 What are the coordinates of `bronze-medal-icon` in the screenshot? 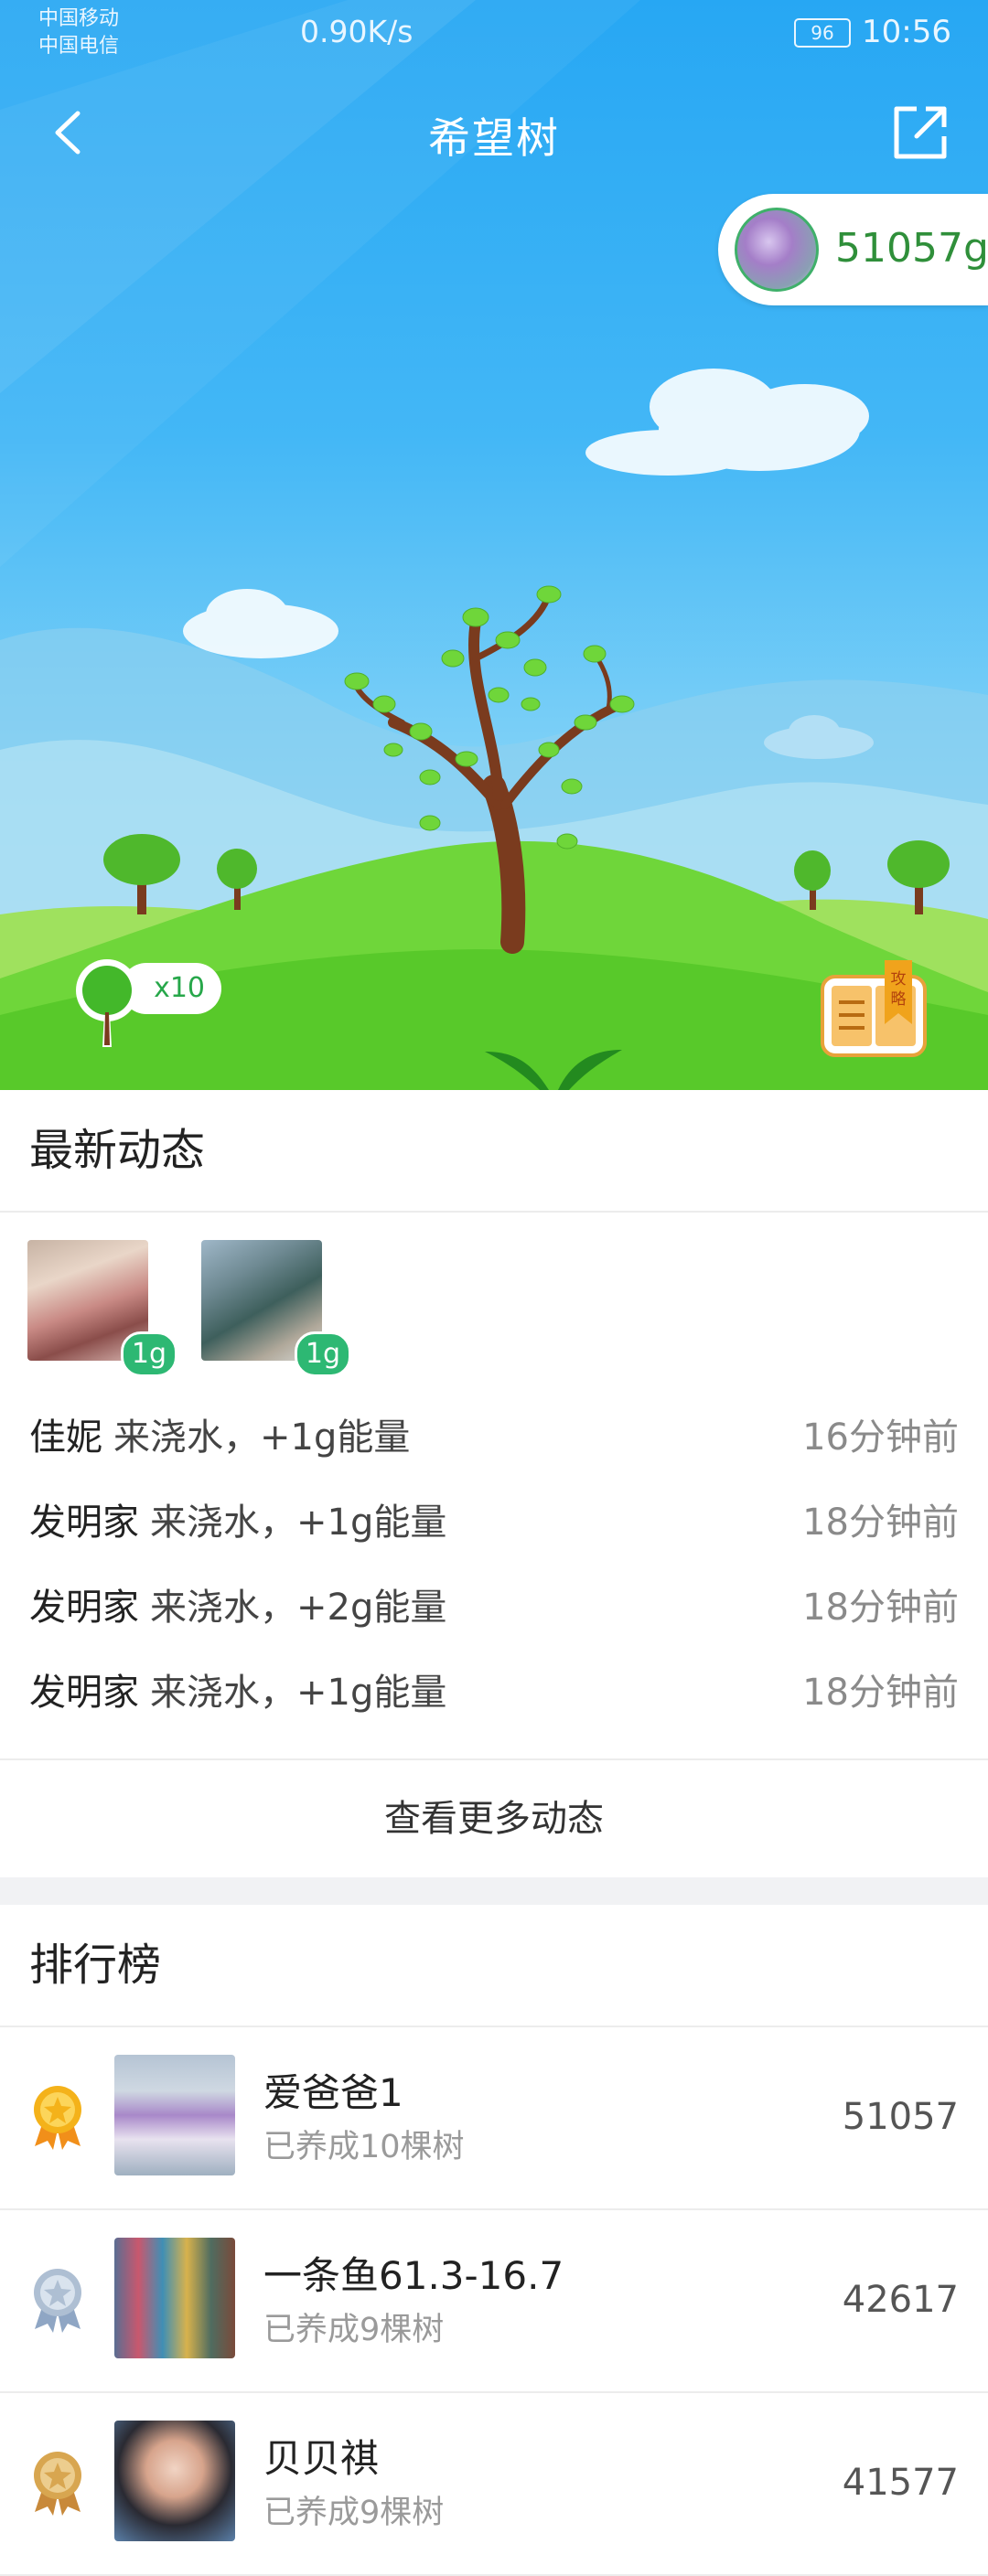 It's located at (58, 2484).